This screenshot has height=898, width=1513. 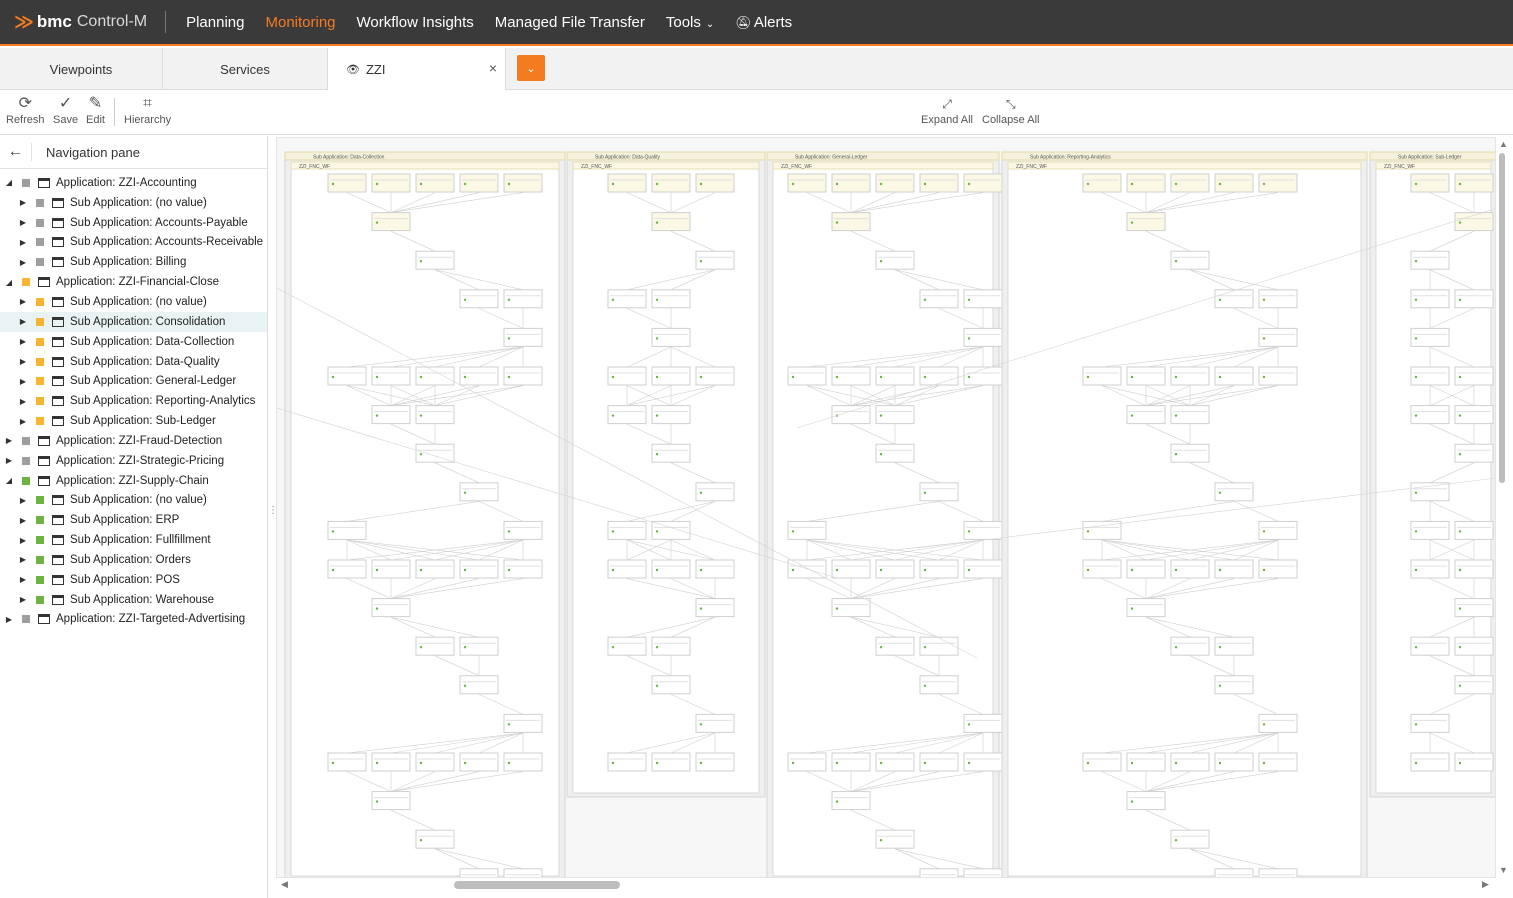 What do you see at coordinates (133, 540) in the screenshot?
I see `tree-item-sub-application: ▶ Sub Application: Fullfillment` at bounding box center [133, 540].